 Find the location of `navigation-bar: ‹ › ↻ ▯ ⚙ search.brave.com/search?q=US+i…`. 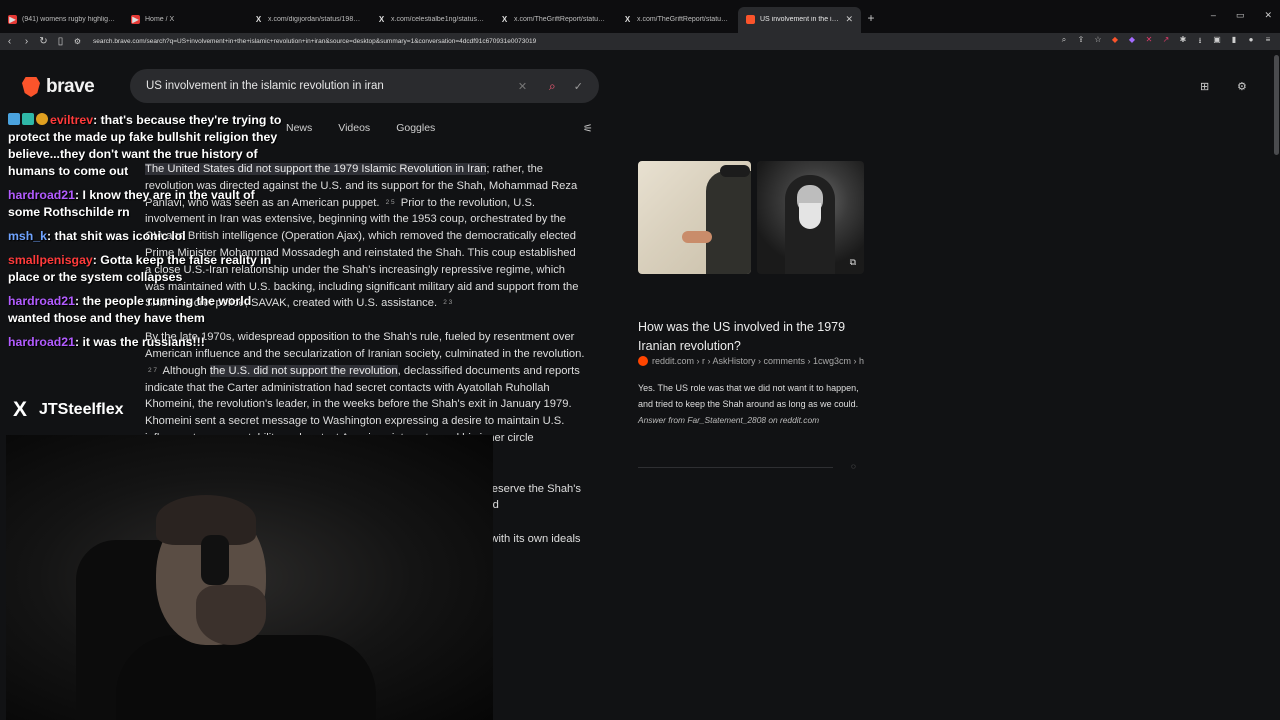

navigation-bar: ‹ › ↻ ▯ ⚙ search.brave.com/search?q=US+i… is located at coordinates (640, 41).